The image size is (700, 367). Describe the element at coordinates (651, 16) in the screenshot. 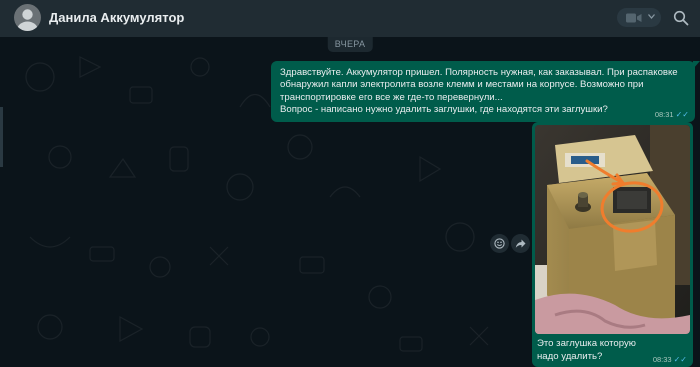

I see `chevron-down-icon` at that location.